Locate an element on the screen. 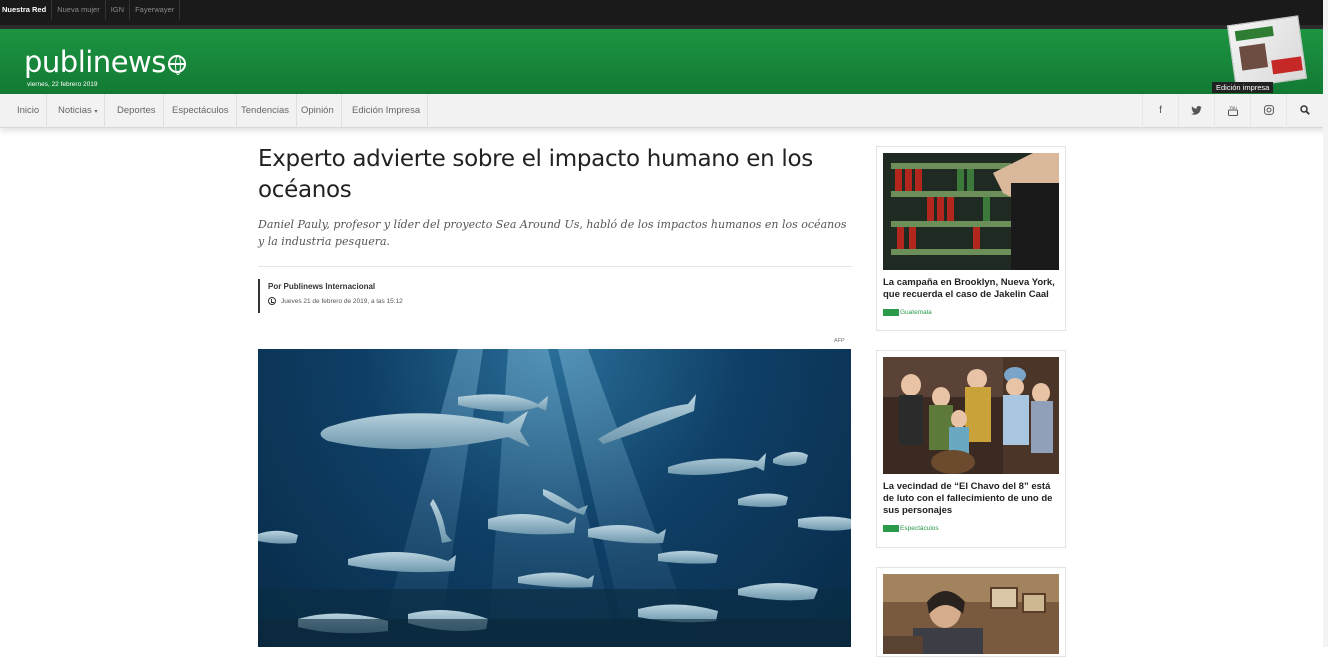  nav-item-noticias: Noticias ▾ is located at coordinates (78, 111).